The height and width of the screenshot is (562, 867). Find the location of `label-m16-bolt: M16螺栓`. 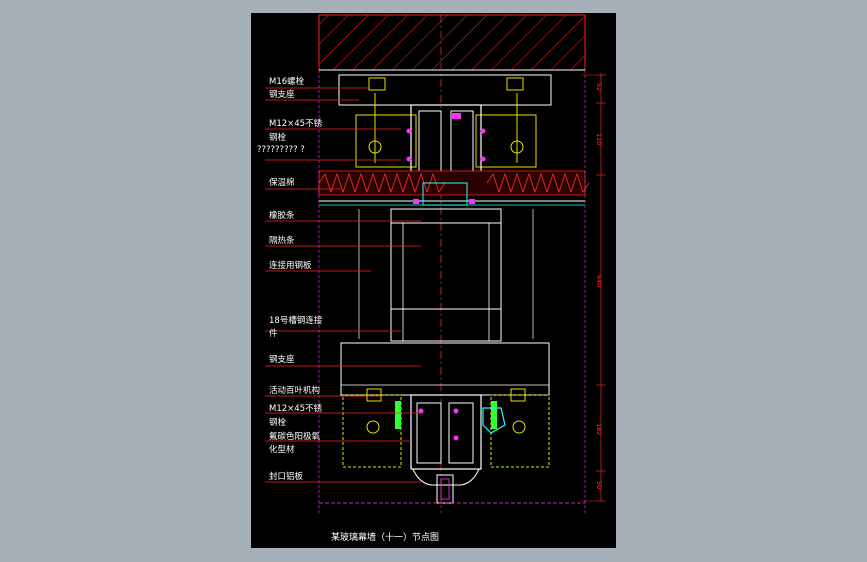

label-m16-bolt: M16螺栓 is located at coordinates (287, 82).